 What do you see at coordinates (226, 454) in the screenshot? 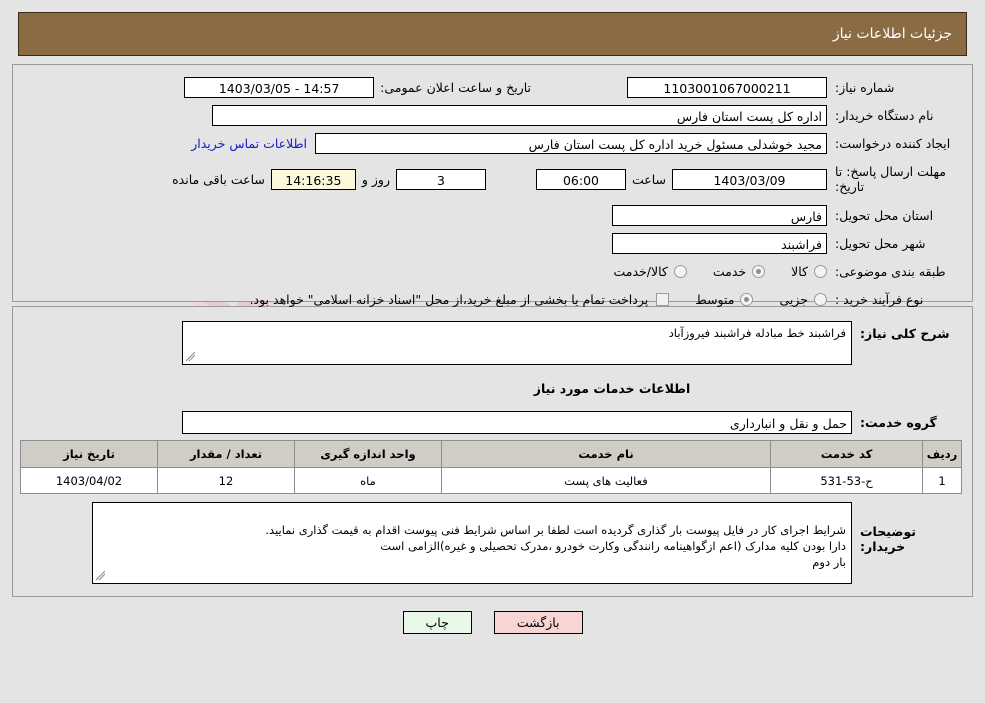
I see `col-quantity: تعداد / مقدار` at bounding box center [226, 454].